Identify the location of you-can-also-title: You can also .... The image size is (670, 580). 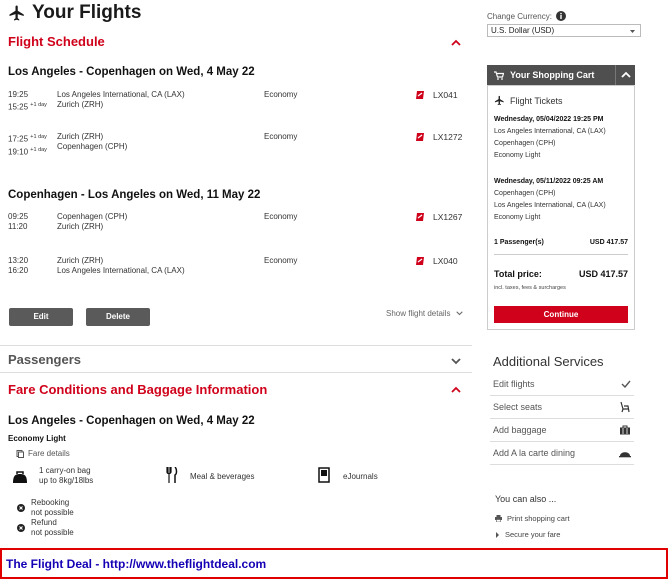
(526, 499).